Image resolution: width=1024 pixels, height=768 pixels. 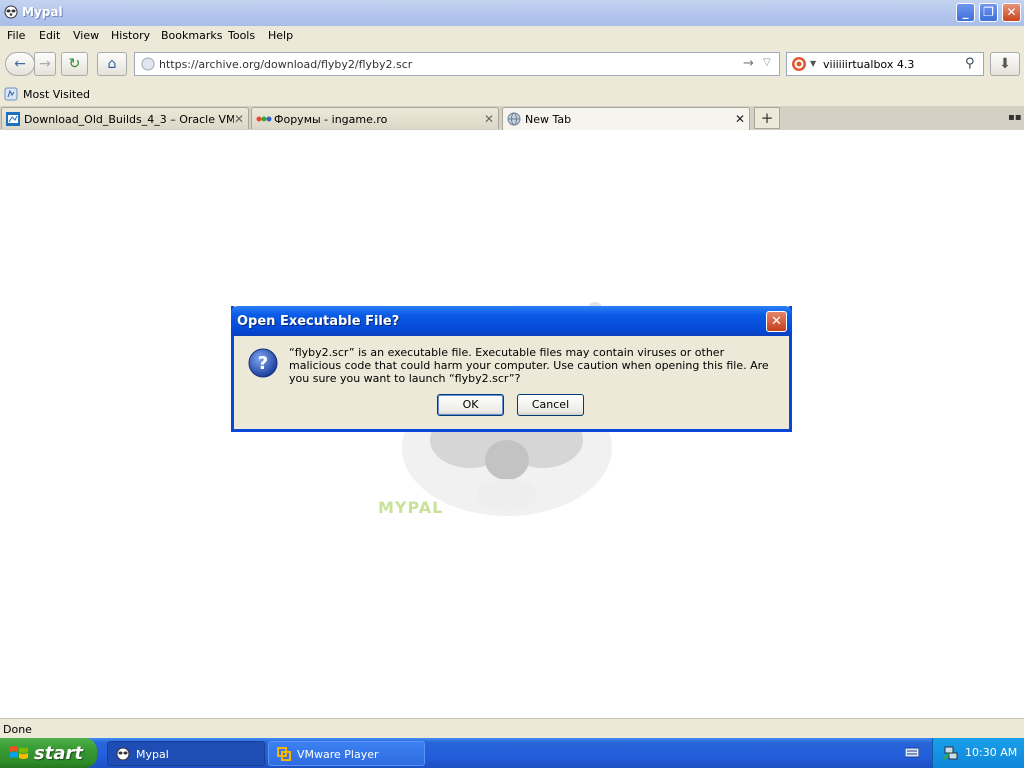 I want to click on download-arrow-icon: ⬇, so click(x=1005, y=64).